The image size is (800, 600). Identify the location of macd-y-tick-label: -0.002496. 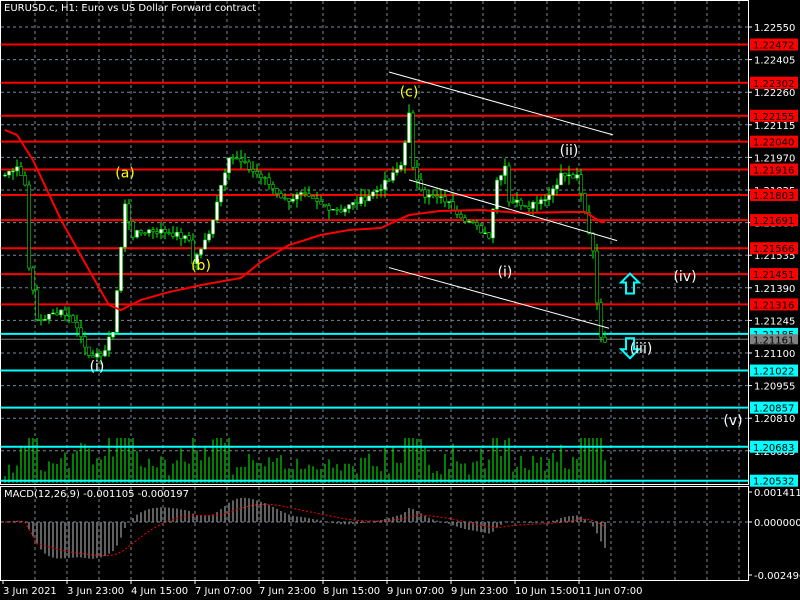
(777, 576).